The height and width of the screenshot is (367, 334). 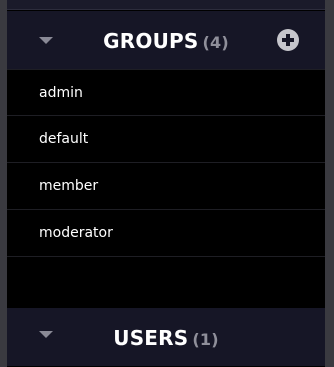 What do you see at coordinates (151, 338) in the screenshot?
I see `users-title-label: USERS` at bounding box center [151, 338].